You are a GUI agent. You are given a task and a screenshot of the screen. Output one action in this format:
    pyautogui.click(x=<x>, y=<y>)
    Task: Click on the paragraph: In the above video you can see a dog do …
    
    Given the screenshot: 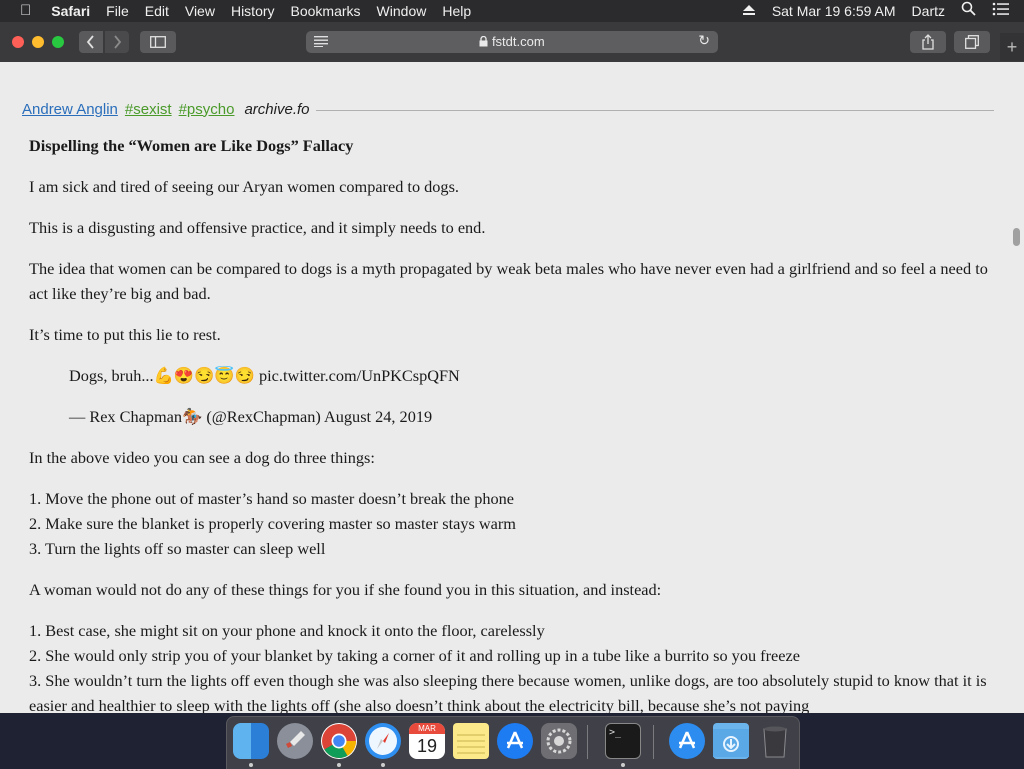 What is the action you would take?
    pyautogui.click(x=202, y=457)
    